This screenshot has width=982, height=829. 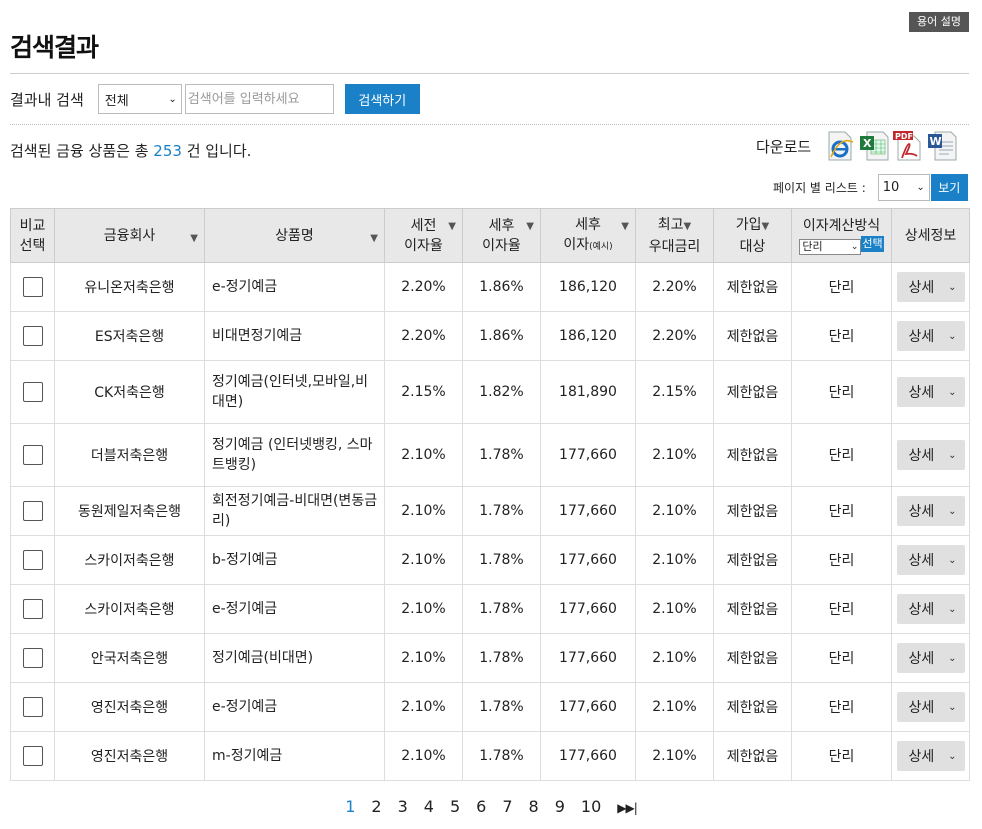 I want to click on col-compare: 비교 선택, so click(x=32, y=235).